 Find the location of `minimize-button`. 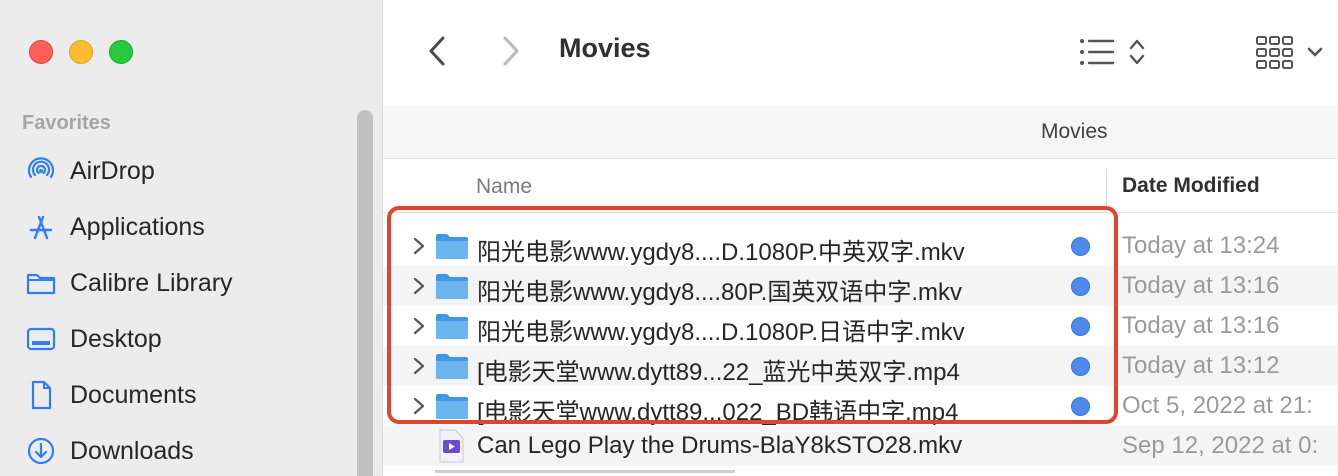

minimize-button is located at coordinates (81, 52).